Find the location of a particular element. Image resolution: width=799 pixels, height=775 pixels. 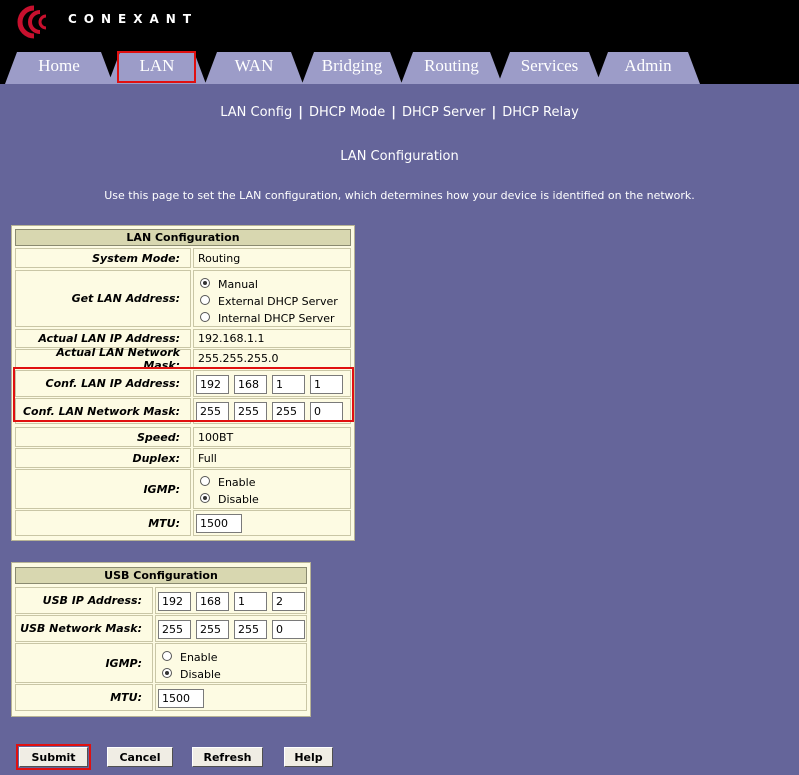

conexant-logo-icon is located at coordinates (32, 22).